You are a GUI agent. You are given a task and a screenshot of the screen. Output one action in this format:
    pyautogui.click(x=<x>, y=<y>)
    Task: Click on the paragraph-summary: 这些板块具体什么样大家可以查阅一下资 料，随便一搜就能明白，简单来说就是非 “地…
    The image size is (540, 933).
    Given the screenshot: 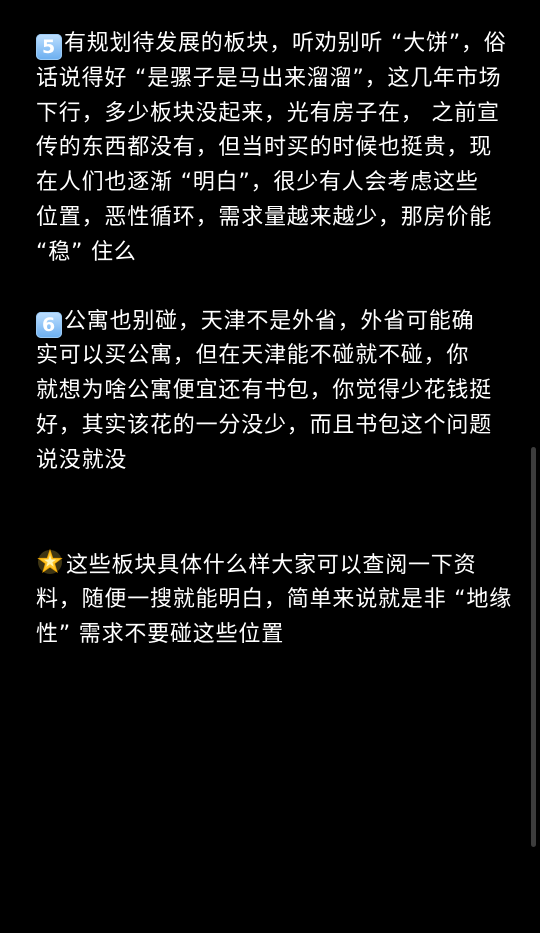 What is the action you would take?
    pyautogui.click(x=274, y=600)
    